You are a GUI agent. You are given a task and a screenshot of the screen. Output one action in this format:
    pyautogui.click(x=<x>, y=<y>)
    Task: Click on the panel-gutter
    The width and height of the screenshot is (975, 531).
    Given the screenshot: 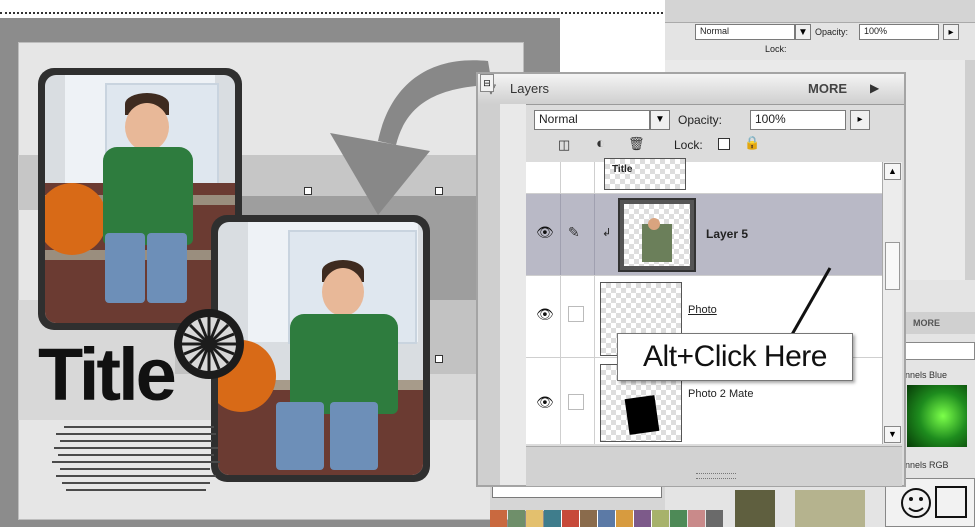 What is the action you would take?
    pyautogui.click(x=513, y=294)
    